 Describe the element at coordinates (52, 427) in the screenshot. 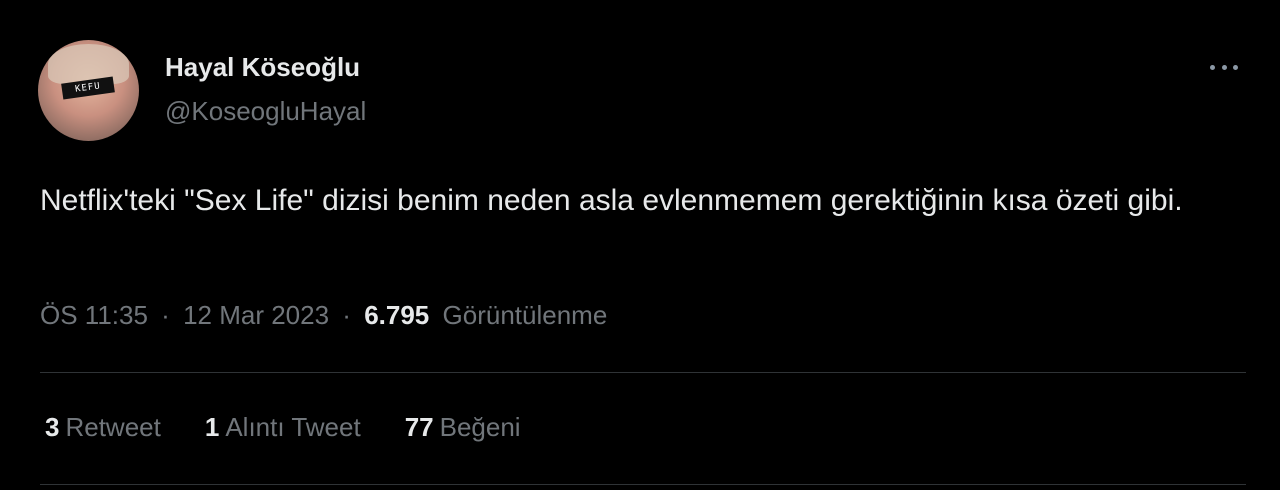

I see `retweet-count: 3` at that location.